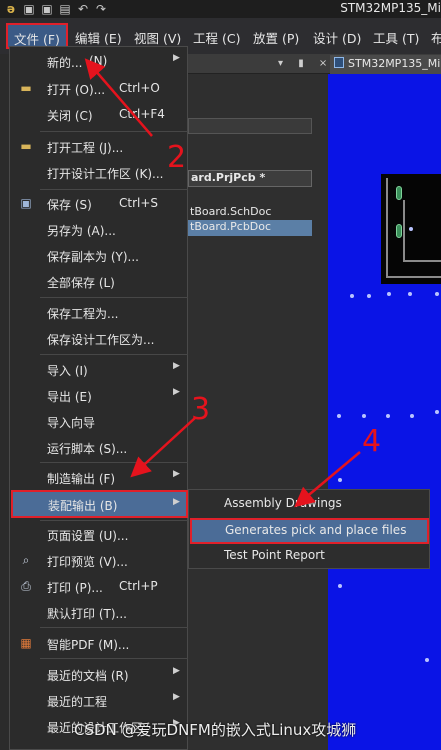 This screenshot has width=441, height=750. I want to click on annotation-label-3: 3, so click(201, 409).